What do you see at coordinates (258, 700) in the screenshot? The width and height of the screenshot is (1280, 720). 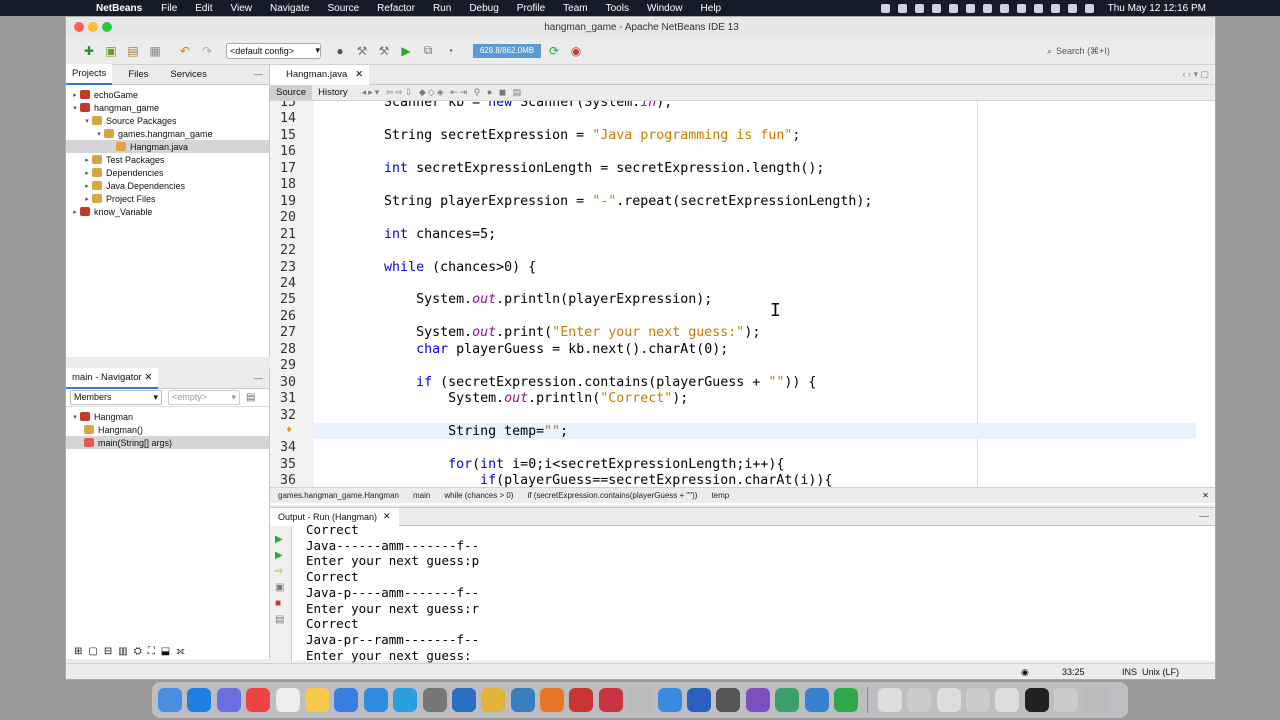 I see `calendar-icon` at bounding box center [258, 700].